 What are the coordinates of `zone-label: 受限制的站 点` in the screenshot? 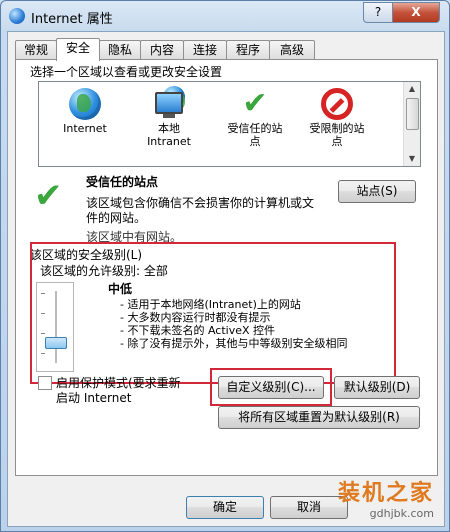 It's located at (337, 135).